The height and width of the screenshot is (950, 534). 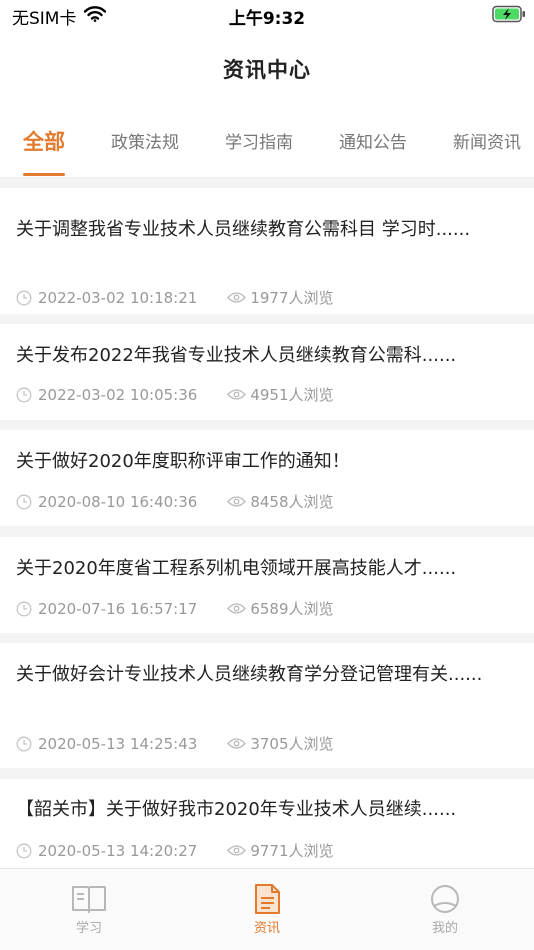 What do you see at coordinates (292, 851) in the screenshot?
I see `view-count: 9771人浏览` at bounding box center [292, 851].